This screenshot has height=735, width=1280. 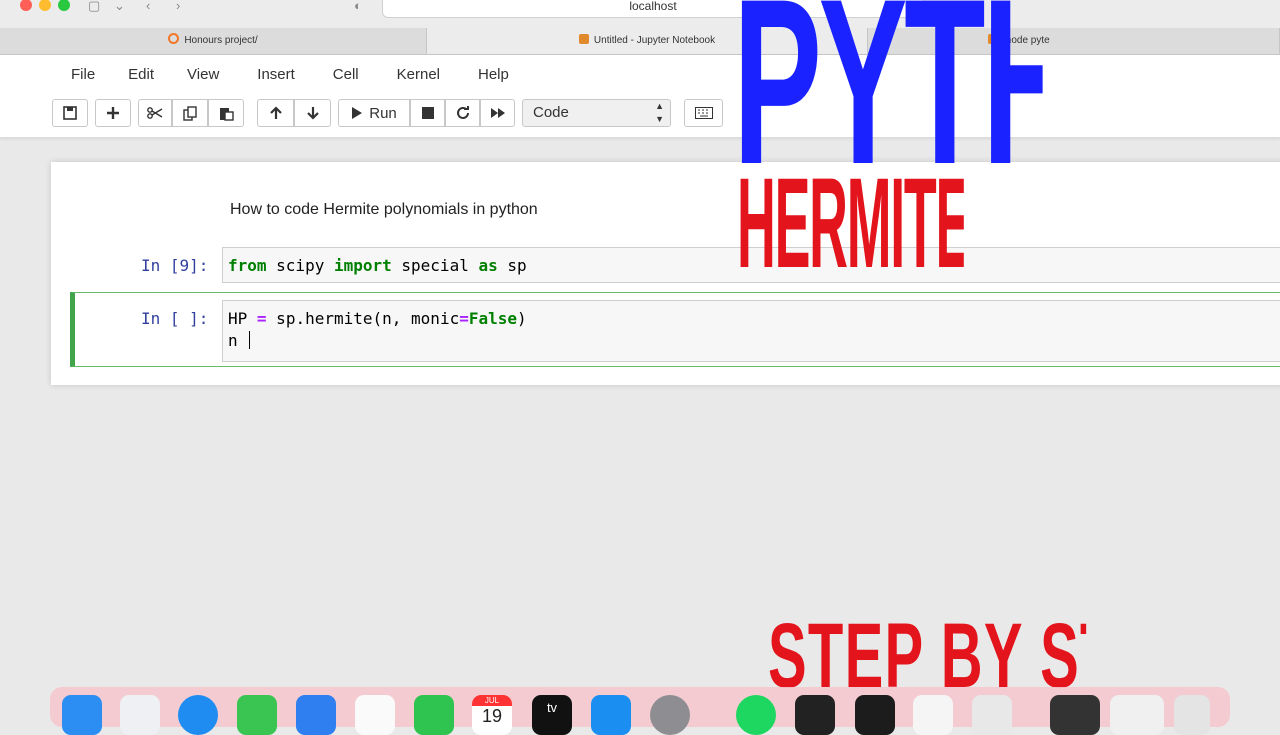 I want to click on cell-type-value: Code, so click(x=551, y=112).